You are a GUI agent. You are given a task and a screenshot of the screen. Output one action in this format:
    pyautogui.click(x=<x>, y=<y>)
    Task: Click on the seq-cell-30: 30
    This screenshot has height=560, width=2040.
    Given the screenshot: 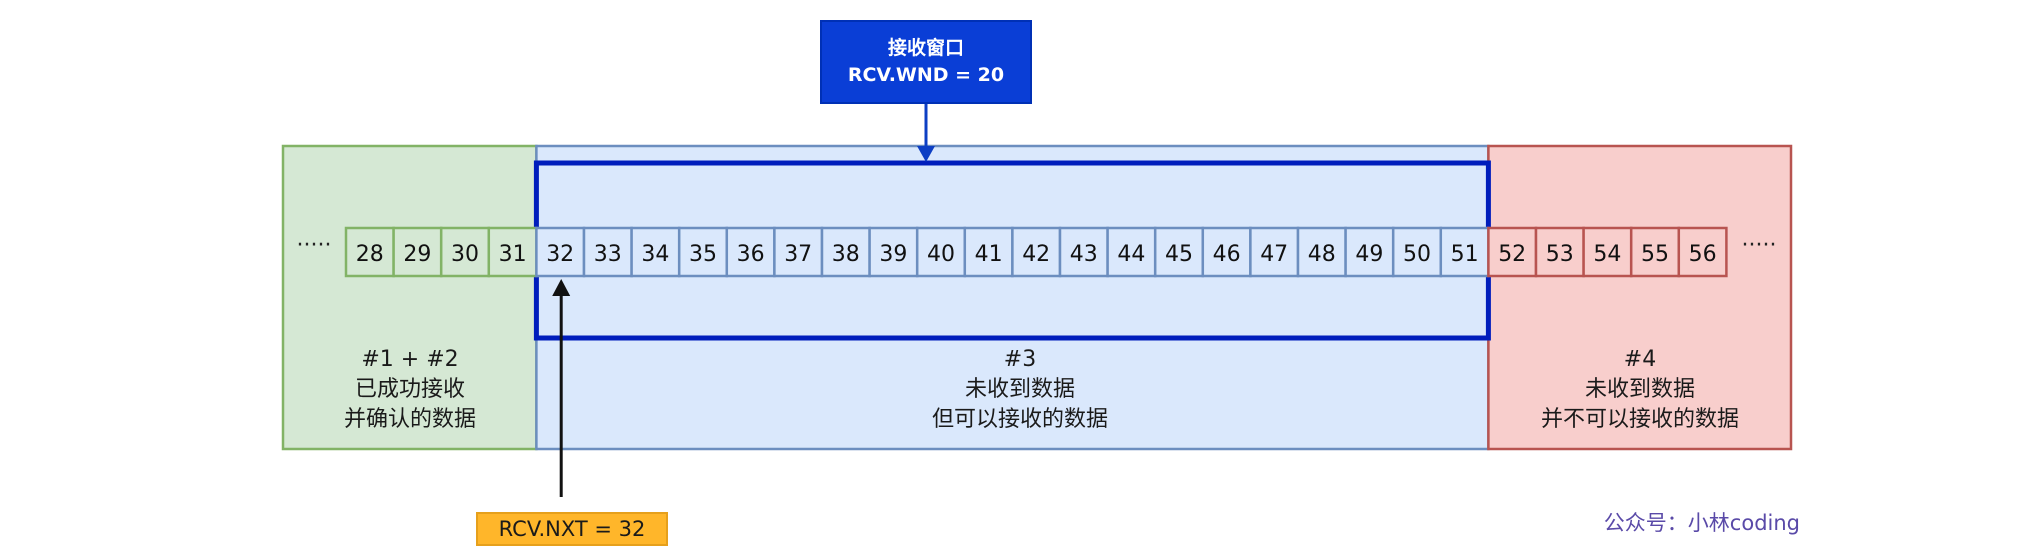 What is the action you would take?
    pyautogui.click(x=465, y=252)
    